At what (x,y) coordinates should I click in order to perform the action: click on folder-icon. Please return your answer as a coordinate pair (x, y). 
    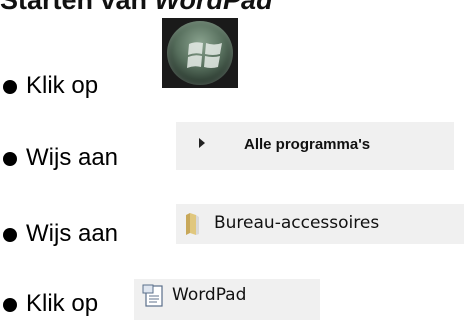
    Looking at the image, I should click on (192, 224).